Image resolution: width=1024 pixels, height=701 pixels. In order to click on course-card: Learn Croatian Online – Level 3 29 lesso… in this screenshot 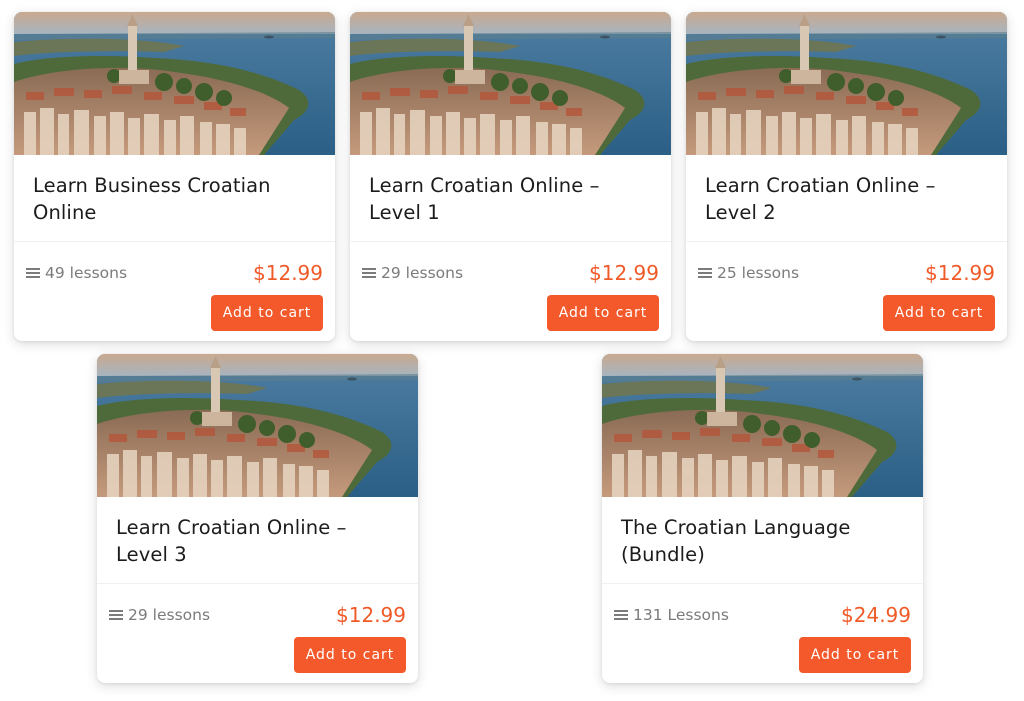, I will do `click(257, 518)`.